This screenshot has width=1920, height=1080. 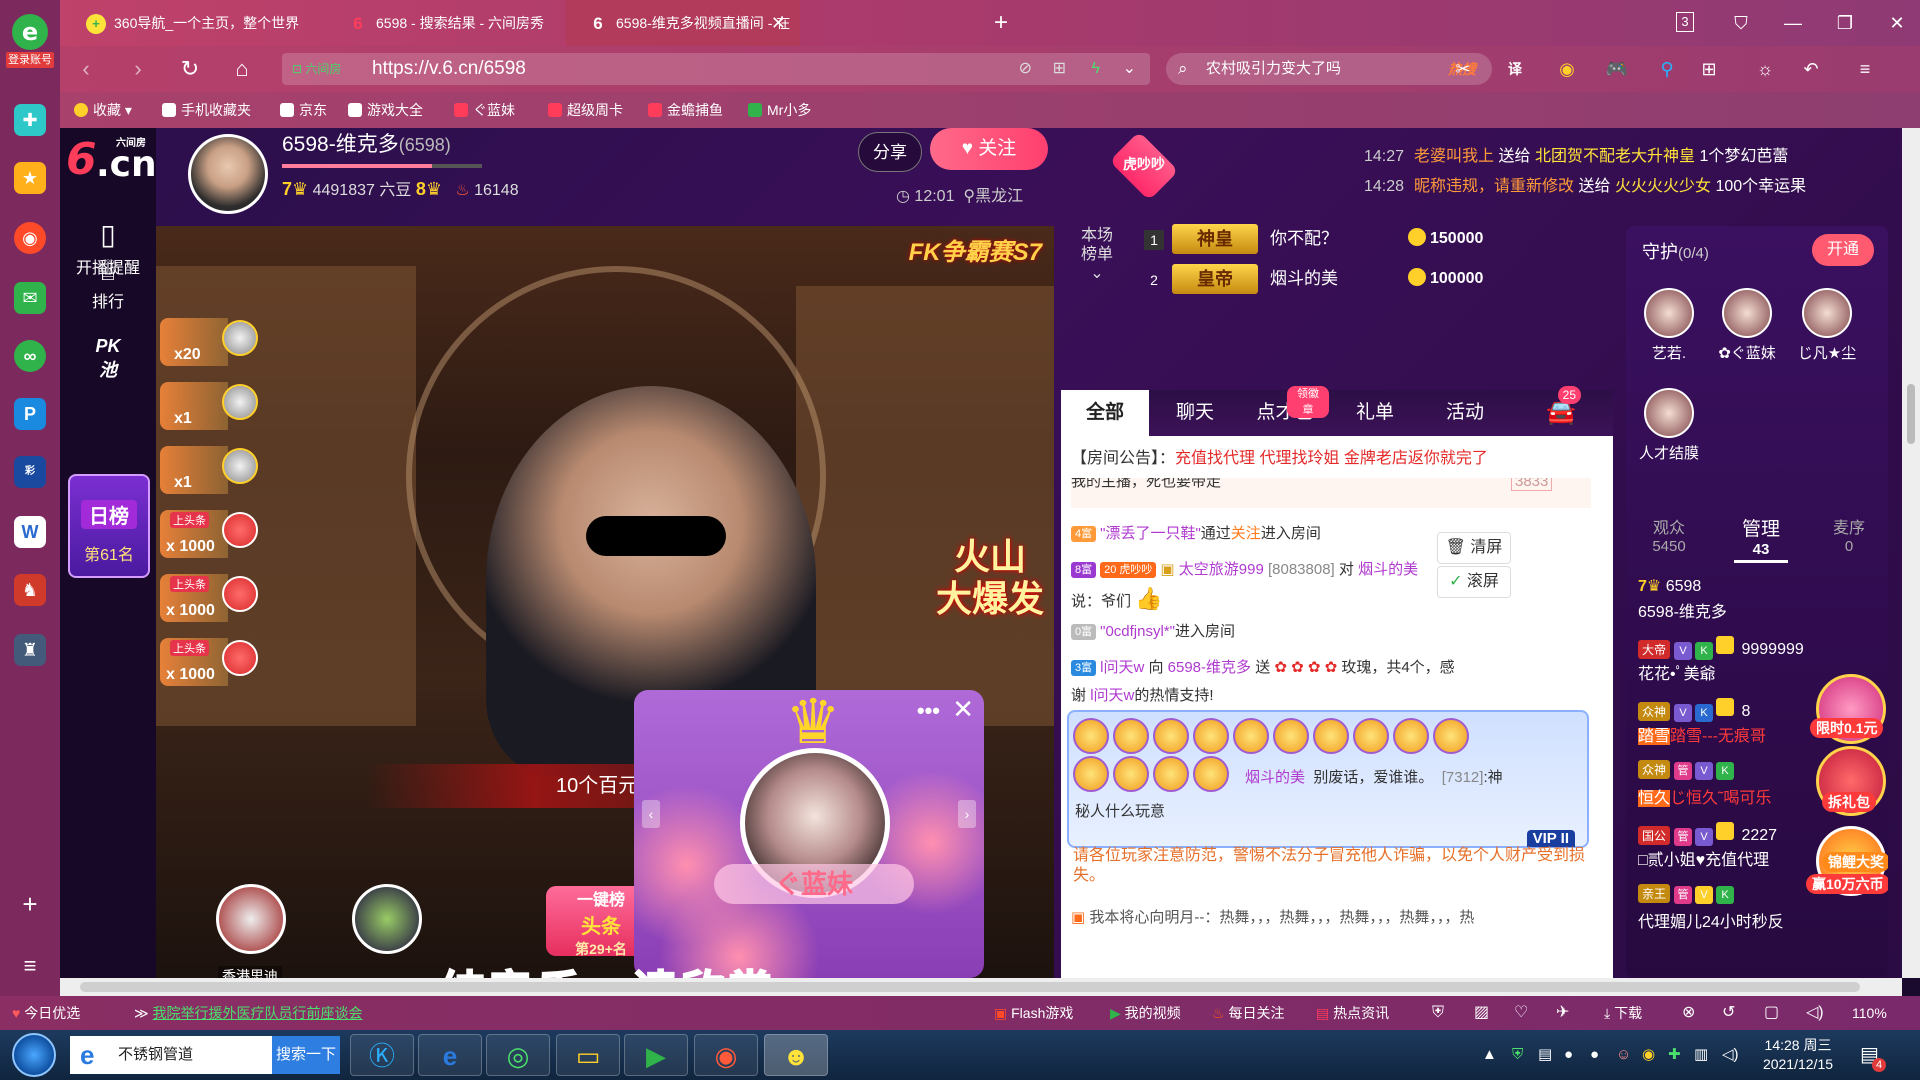 What do you see at coordinates (1771, 1013) in the screenshot?
I see `window-icon: ▢` at bounding box center [1771, 1013].